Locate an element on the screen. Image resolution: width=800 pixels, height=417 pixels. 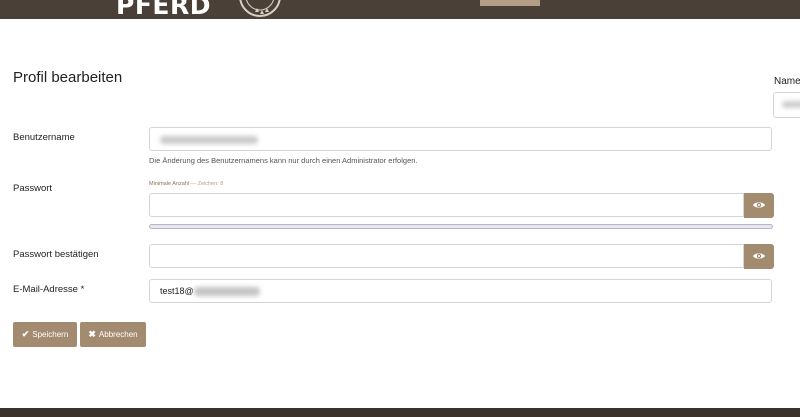
brand-logo: PFERD is located at coordinates (163, 10).